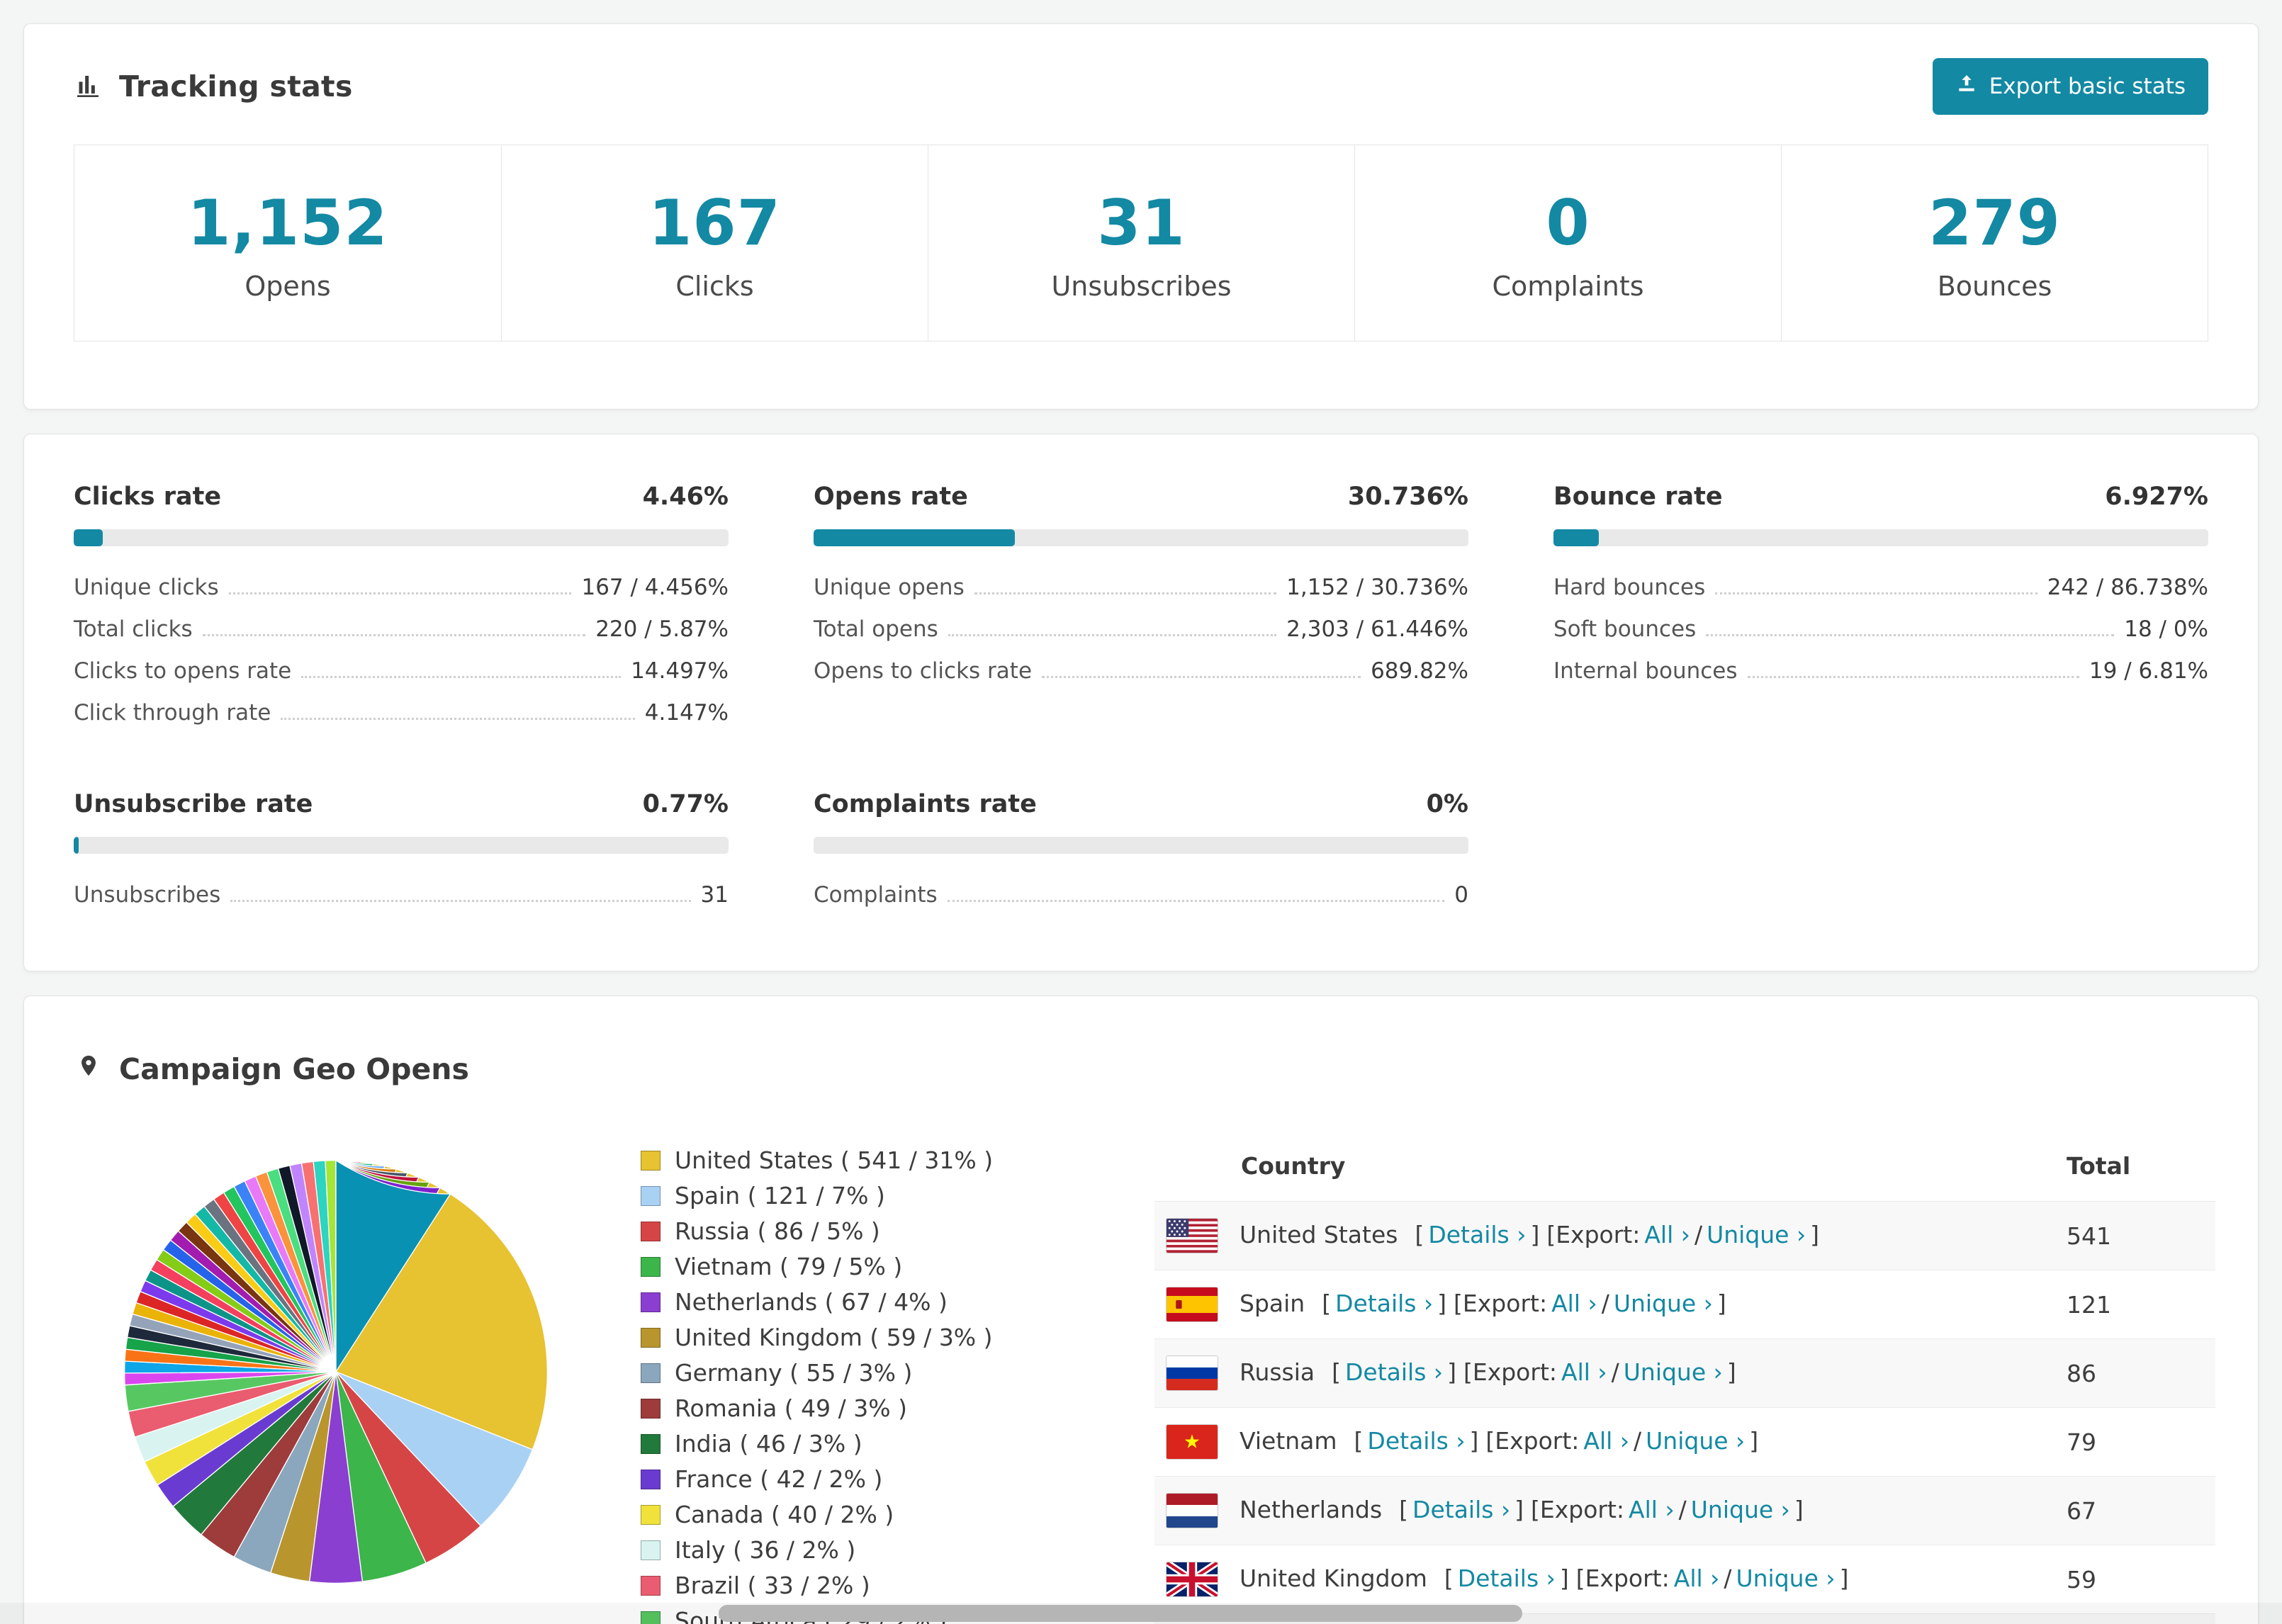 Image resolution: width=2282 pixels, height=1624 pixels. What do you see at coordinates (811, 1302) in the screenshot?
I see `legend-label: Netherlands ( 67 / 4% )` at bounding box center [811, 1302].